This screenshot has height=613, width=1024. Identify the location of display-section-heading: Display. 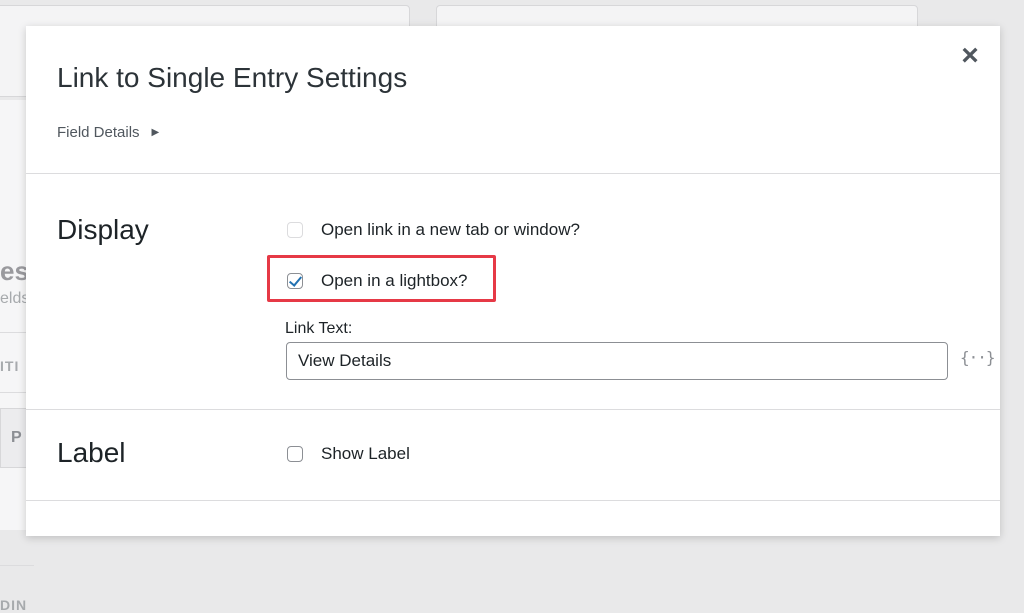
(103, 229).